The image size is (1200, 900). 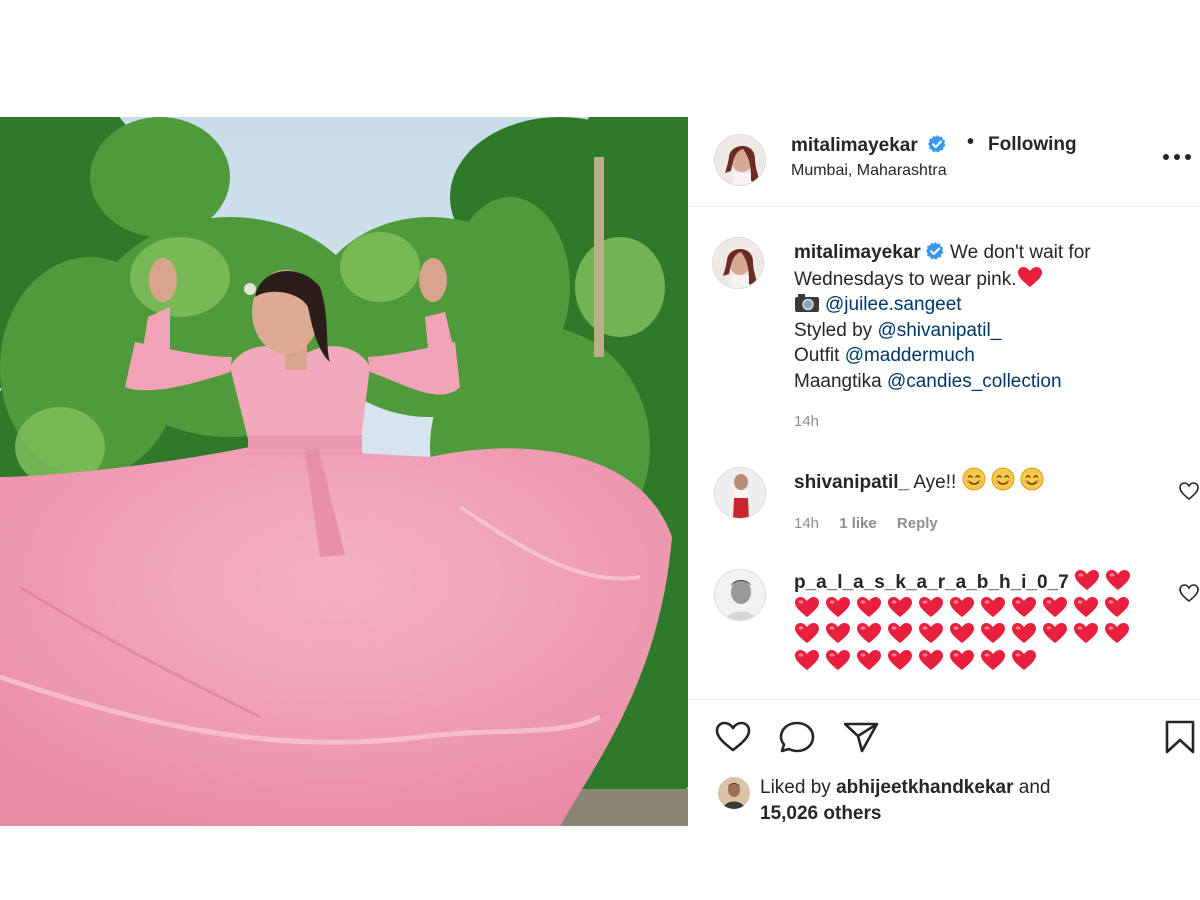 What do you see at coordinates (797, 737) in the screenshot?
I see `comment-bubble-icon` at bounding box center [797, 737].